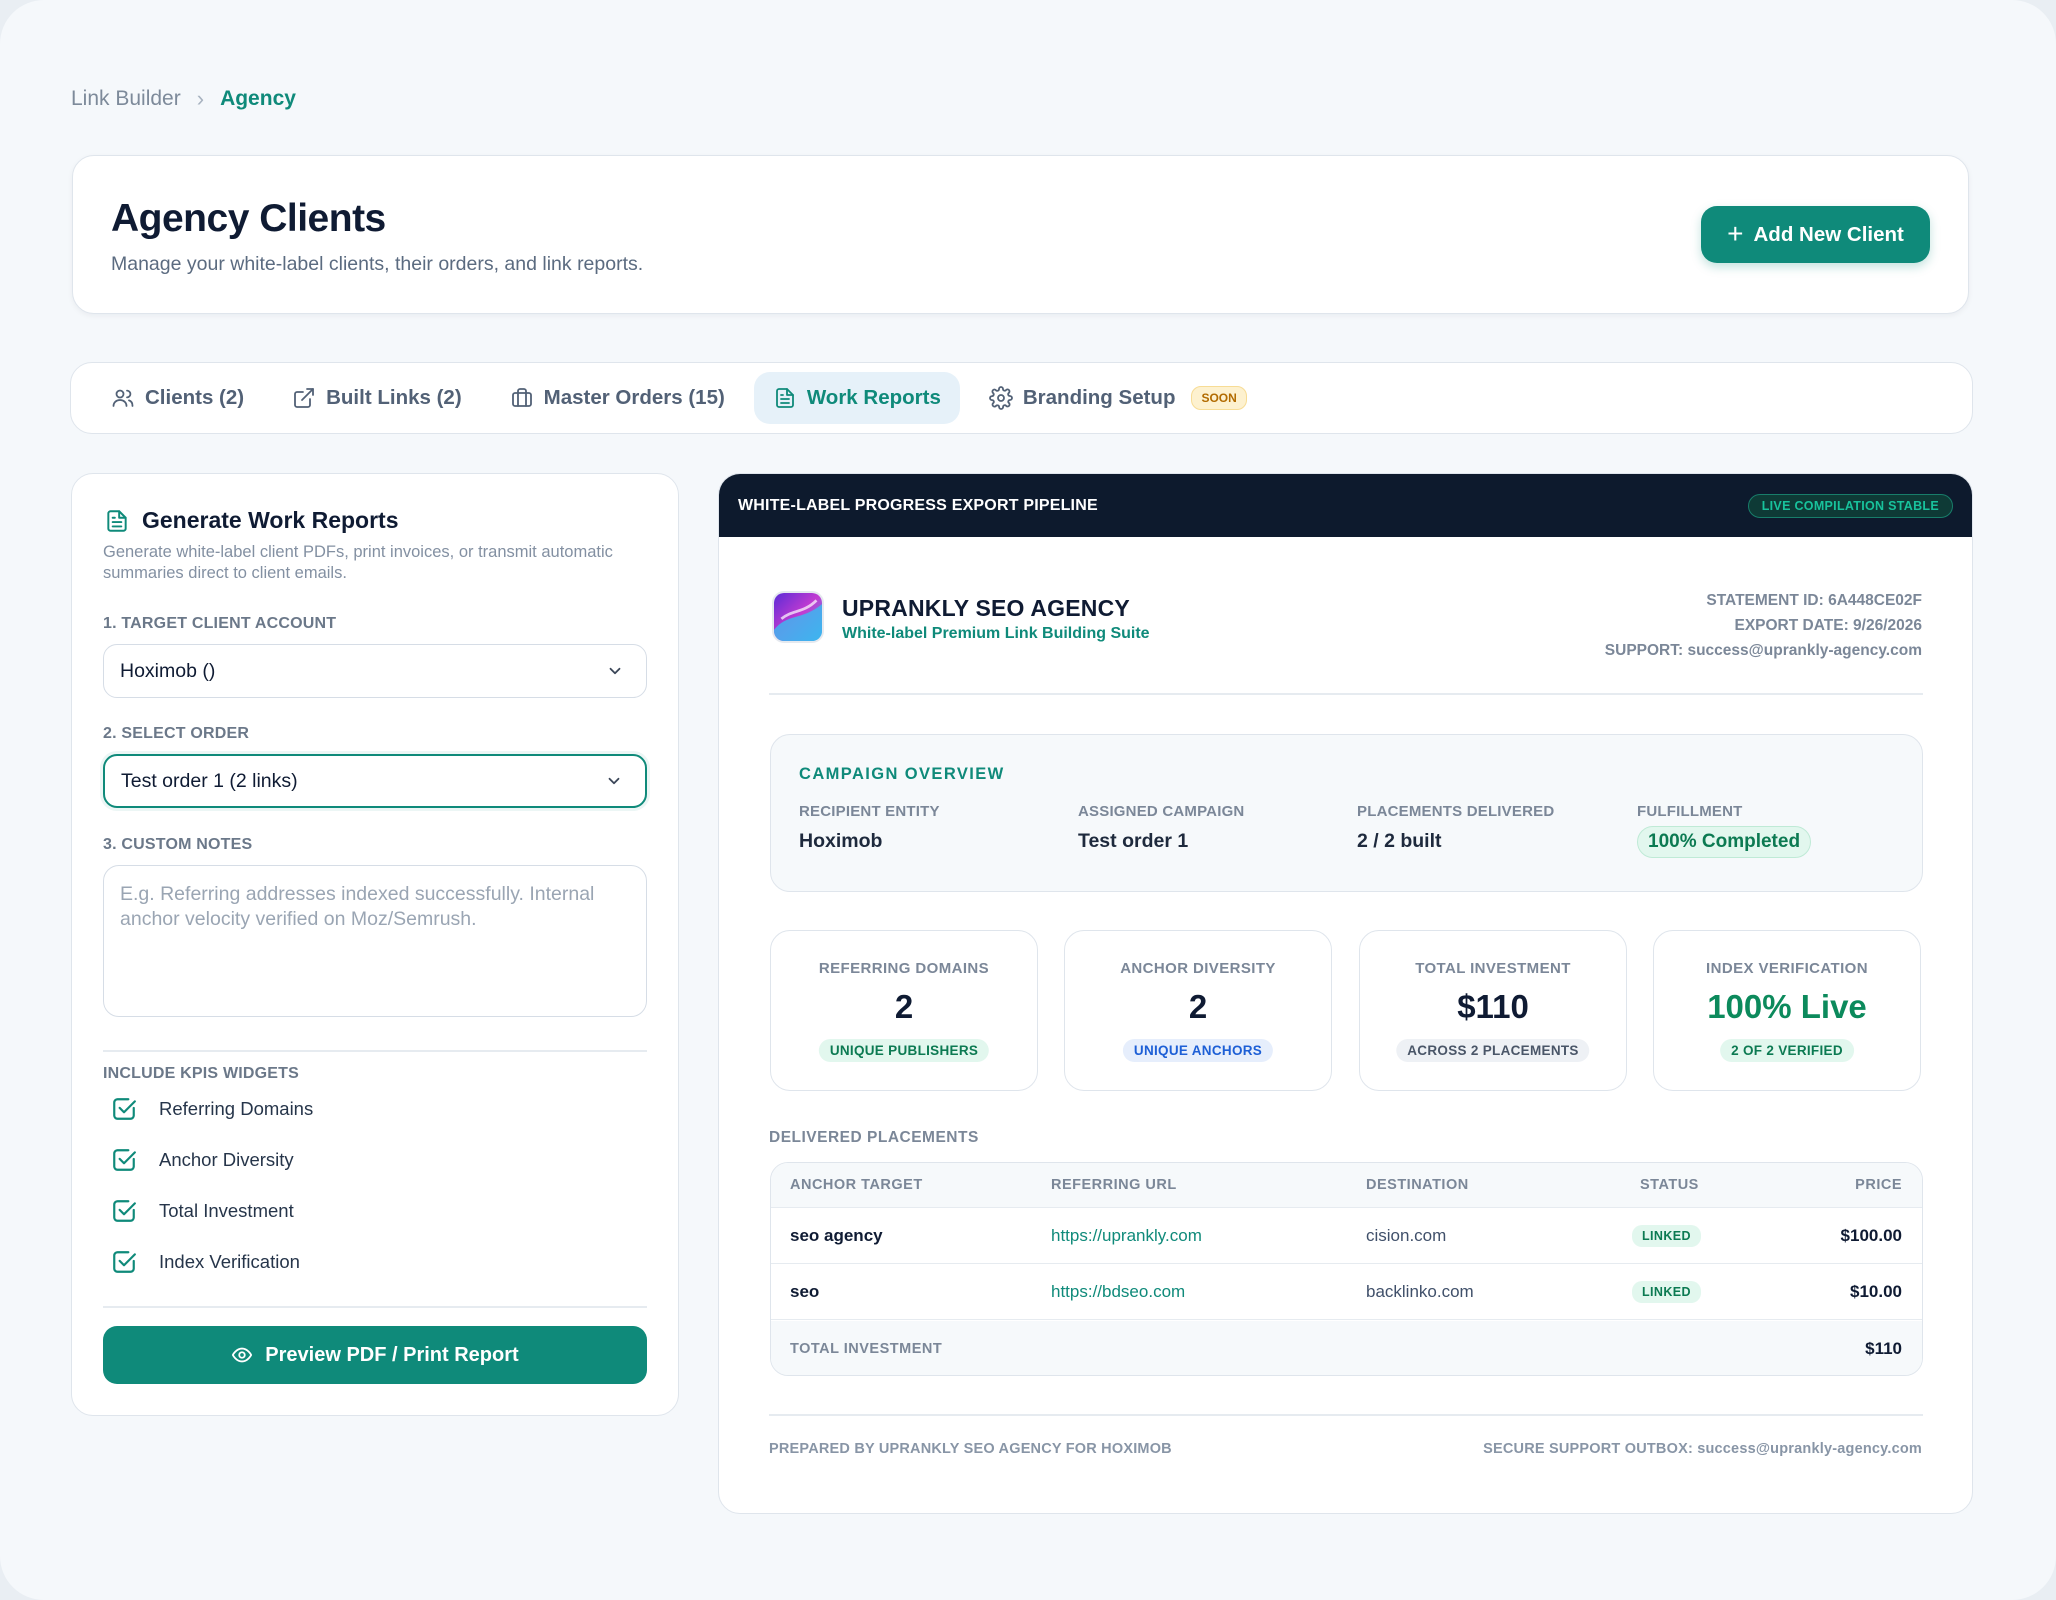 The width and height of the screenshot is (2056, 1600). What do you see at coordinates (229, 1261) in the screenshot?
I see `kpi-option-label: Index Verification` at bounding box center [229, 1261].